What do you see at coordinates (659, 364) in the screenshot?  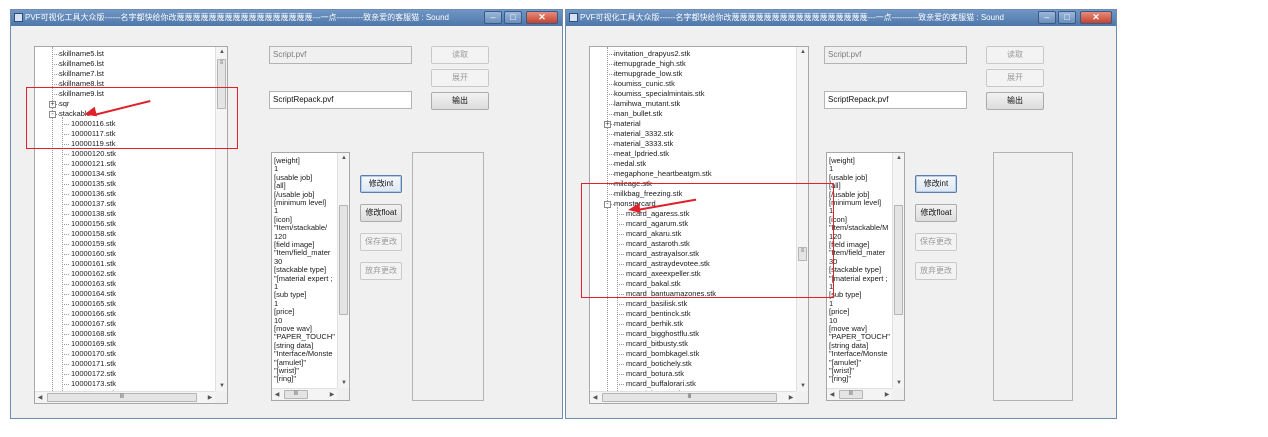 I see `tree-item: mcard_botichely.stk` at bounding box center [659, 364].